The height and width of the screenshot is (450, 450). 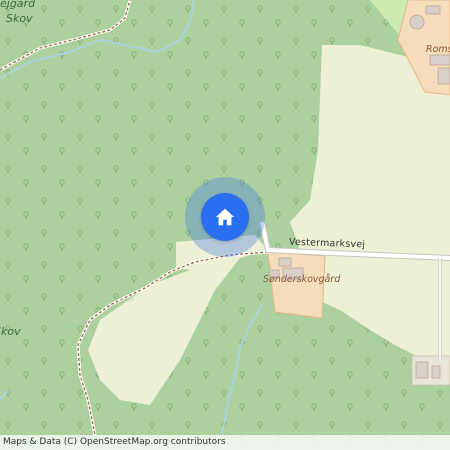 I want to click on location-marker, so click(x=225, y=217).